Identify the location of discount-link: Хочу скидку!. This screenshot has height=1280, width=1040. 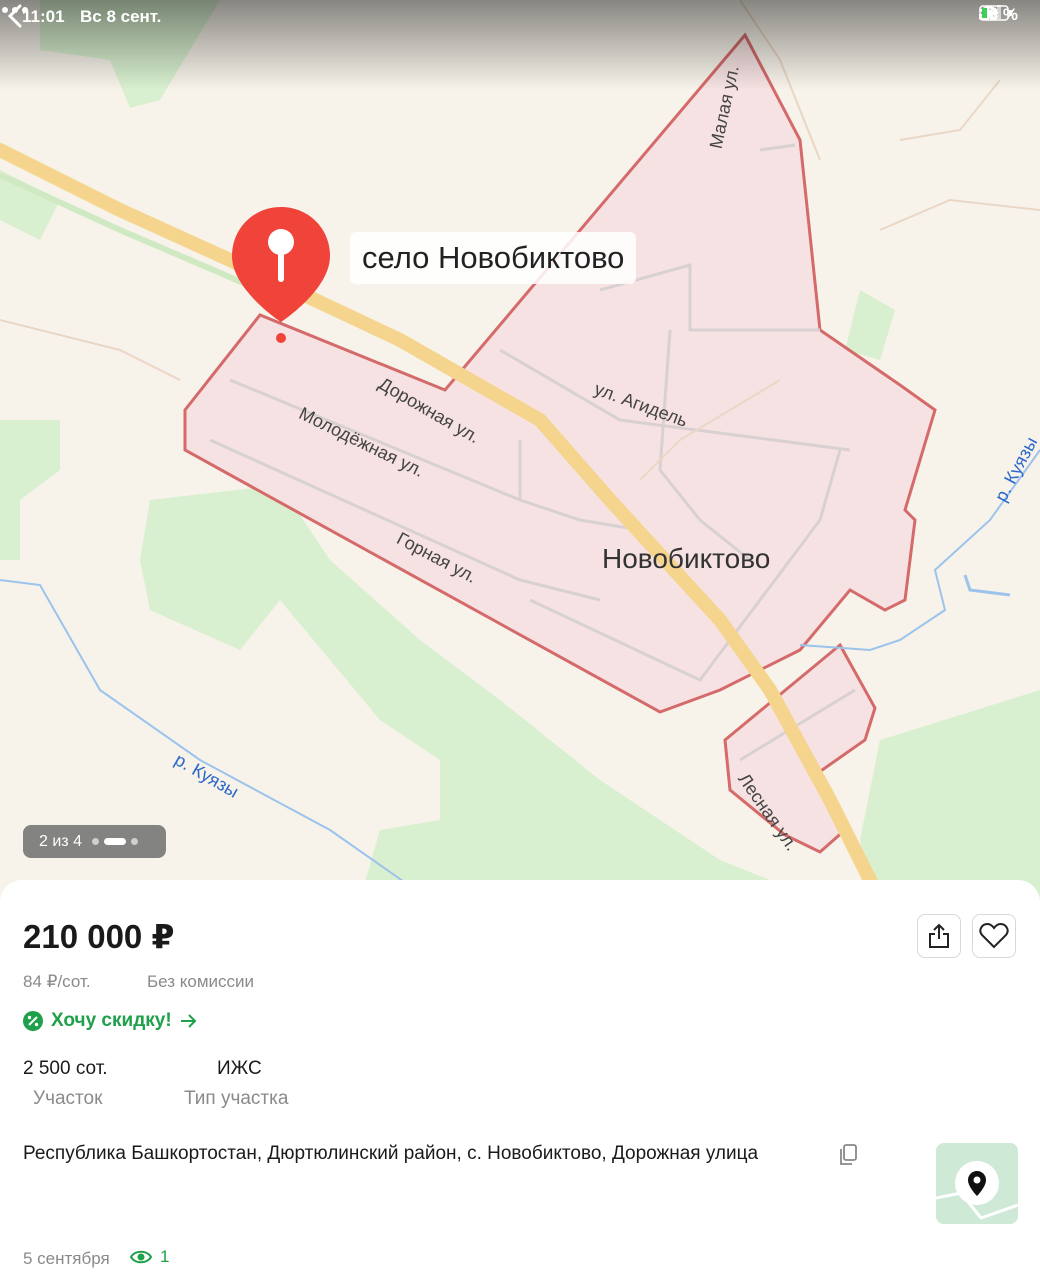
(110, 1021).